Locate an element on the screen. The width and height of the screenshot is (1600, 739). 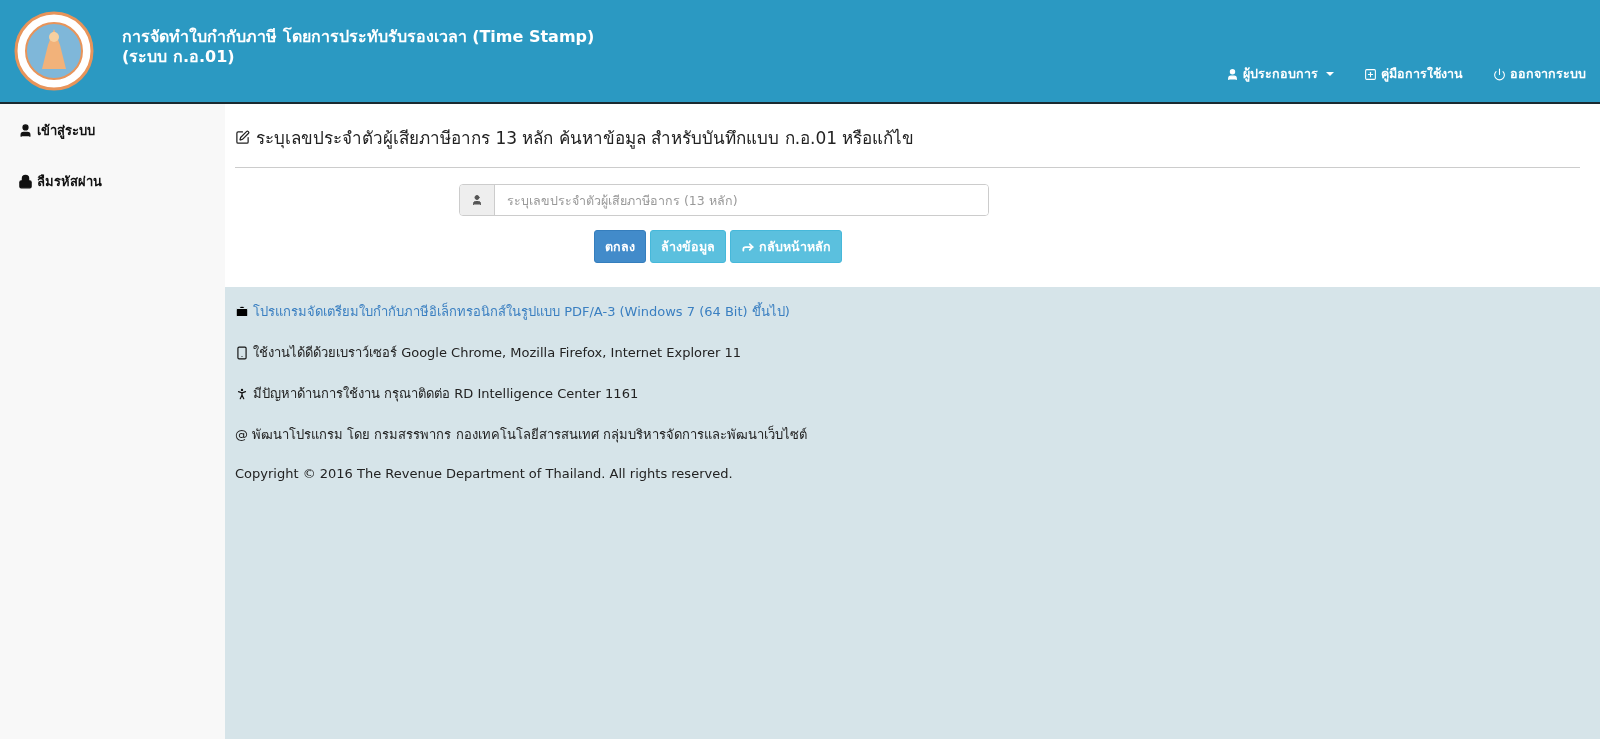
info-text: @ พัฒนาโปรแกรม โดย กรมสรรพากร กองเทคโนโลยีสารสนเทศ กลุ่มบริหารจัดการและพัฒนาเว็บไซต์ is located at coordinates (521, 434).